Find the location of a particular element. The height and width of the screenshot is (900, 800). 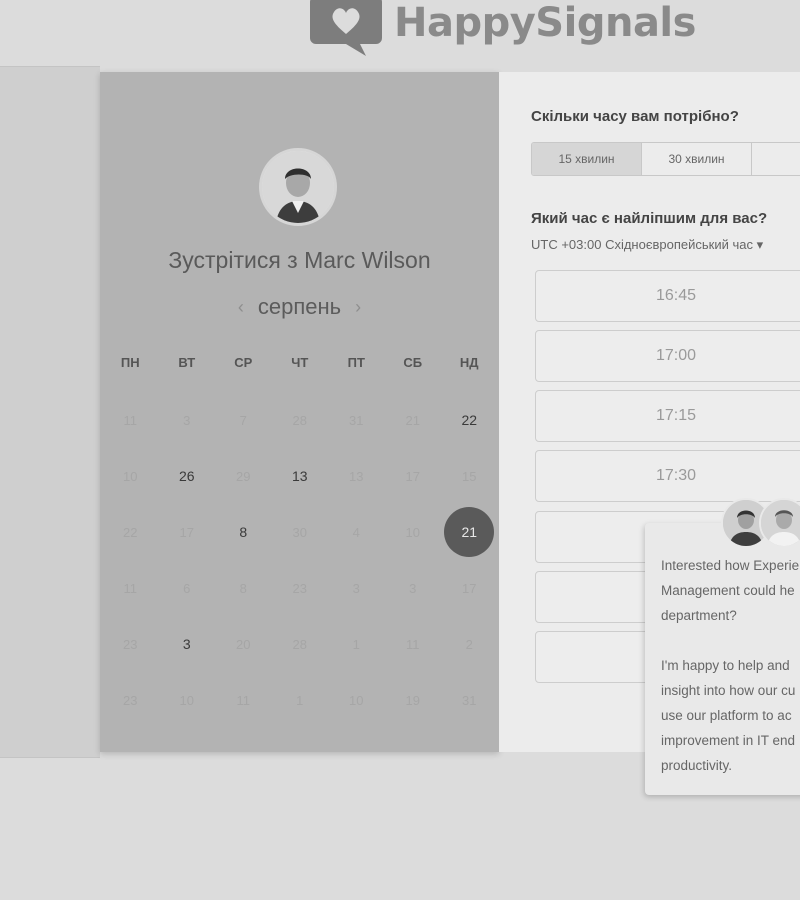

day-number: 1 is located at coordinates (356, 644).